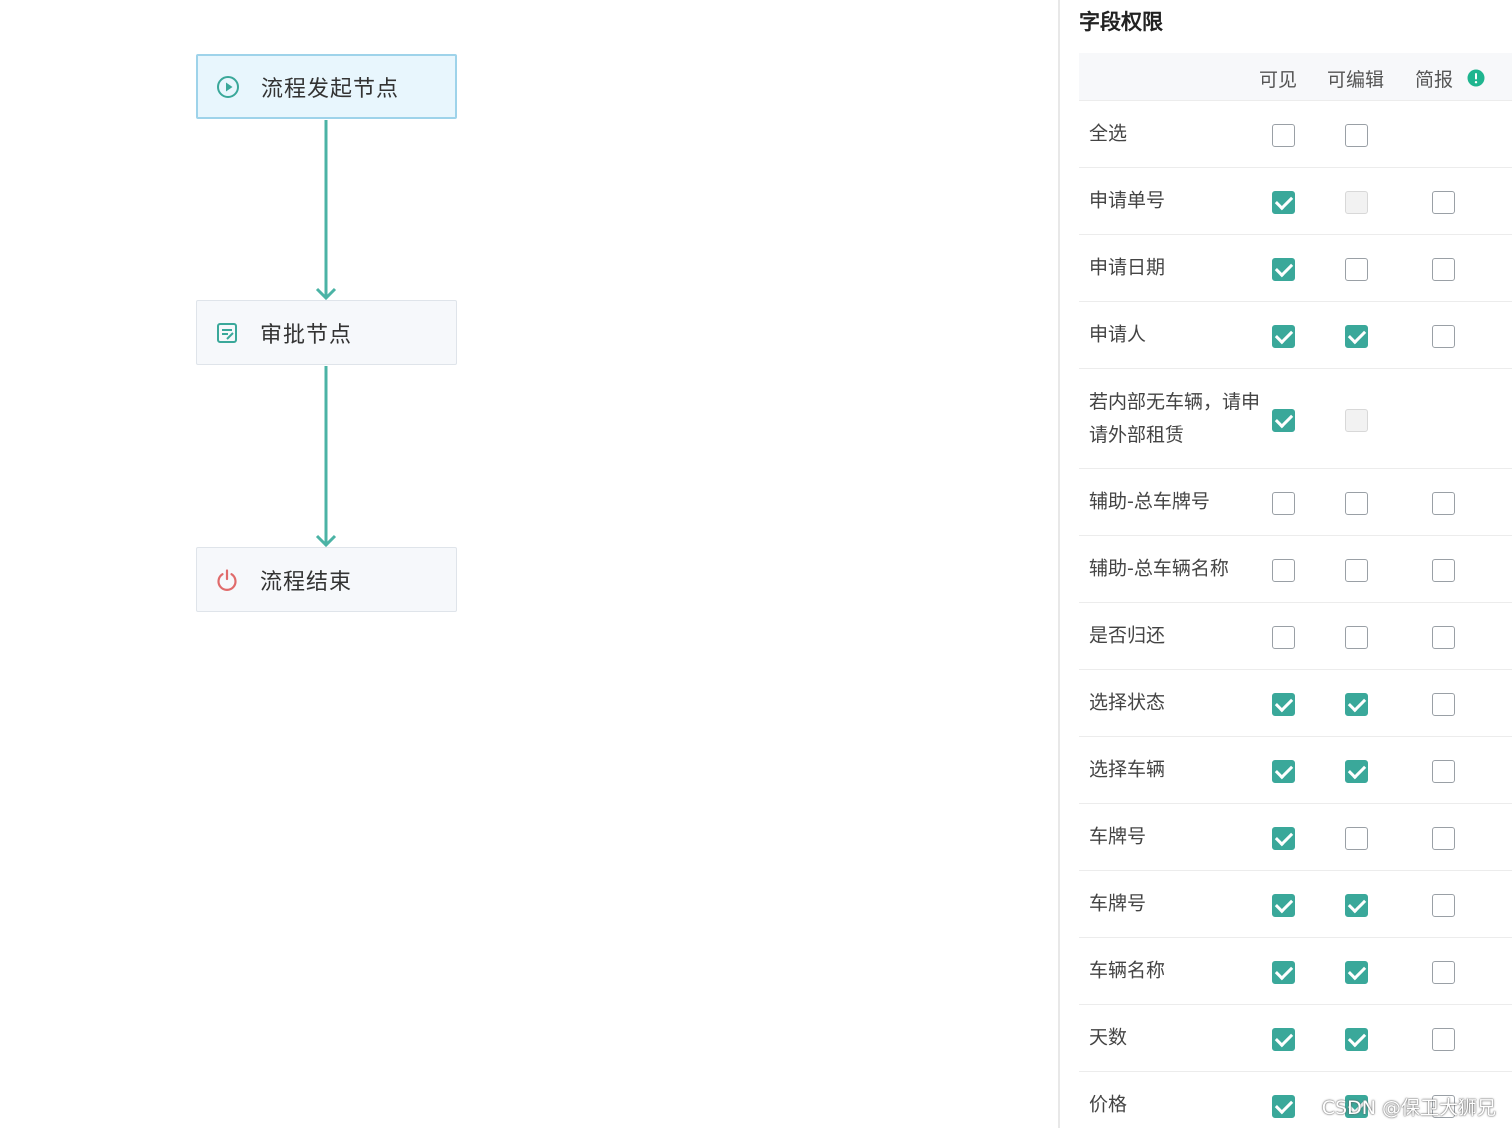 The height and width of the screenshot is (1128, 1512). What do you see at coordinates (1118, 334) in the screenshot?
I see `field-name: 申请人` at bounding box center [1118, 334].